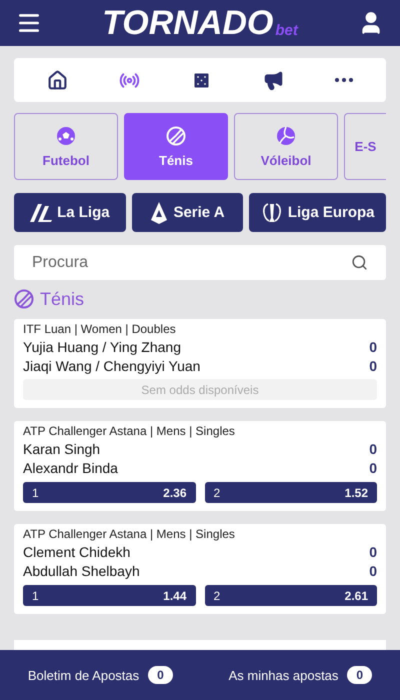 This screenshot has width=400, height=700. What do you see at coordinates (356, 493) in the screenshot?
I see `odds-value: 1.52` at bounding box center [356, 493].